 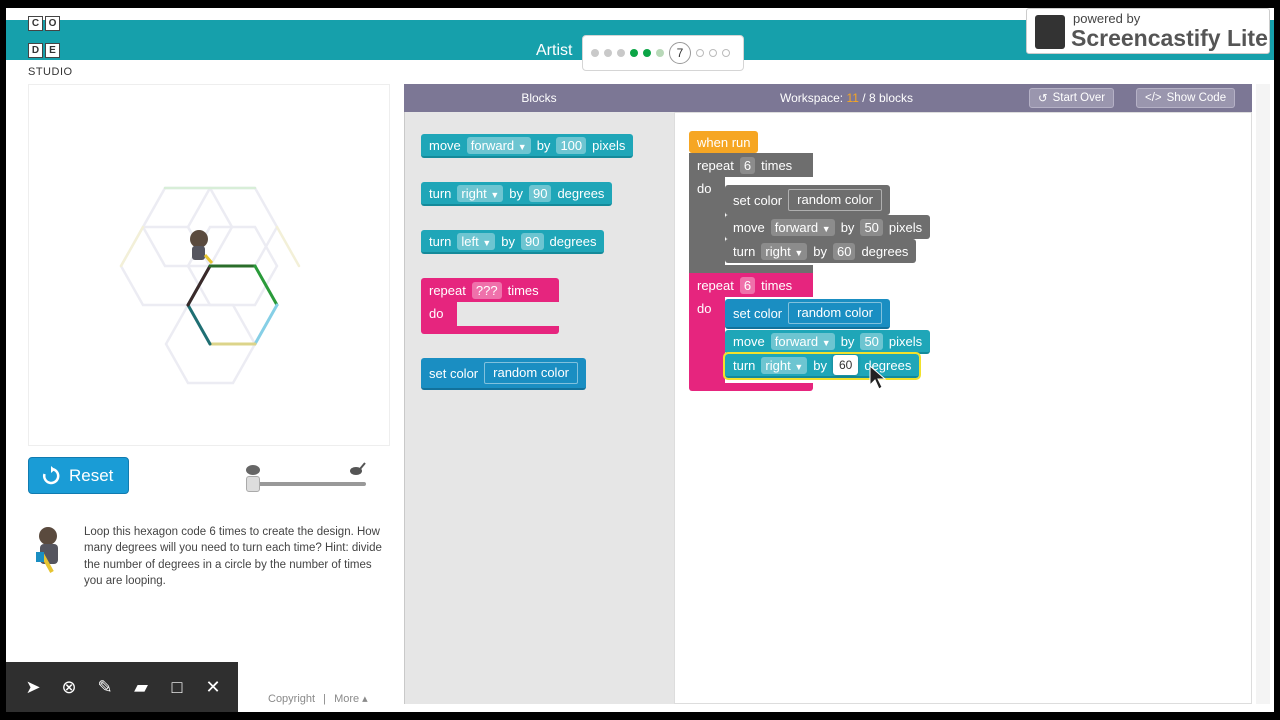 What do you see at coordinates (821, 251) in the screenshot?
I see `turn-block: turn right ▼ by 60 degrees` at bounding box center [821, 251].